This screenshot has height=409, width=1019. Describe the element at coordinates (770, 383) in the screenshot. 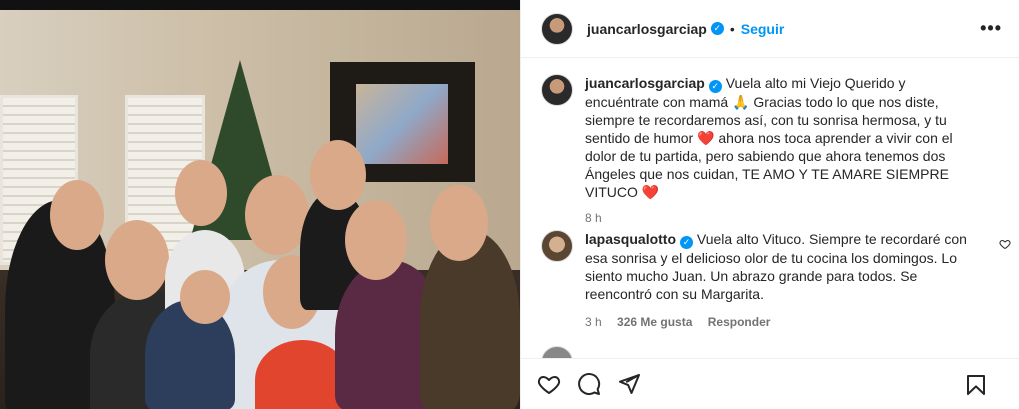

I see `post-actions-bar` at that location.